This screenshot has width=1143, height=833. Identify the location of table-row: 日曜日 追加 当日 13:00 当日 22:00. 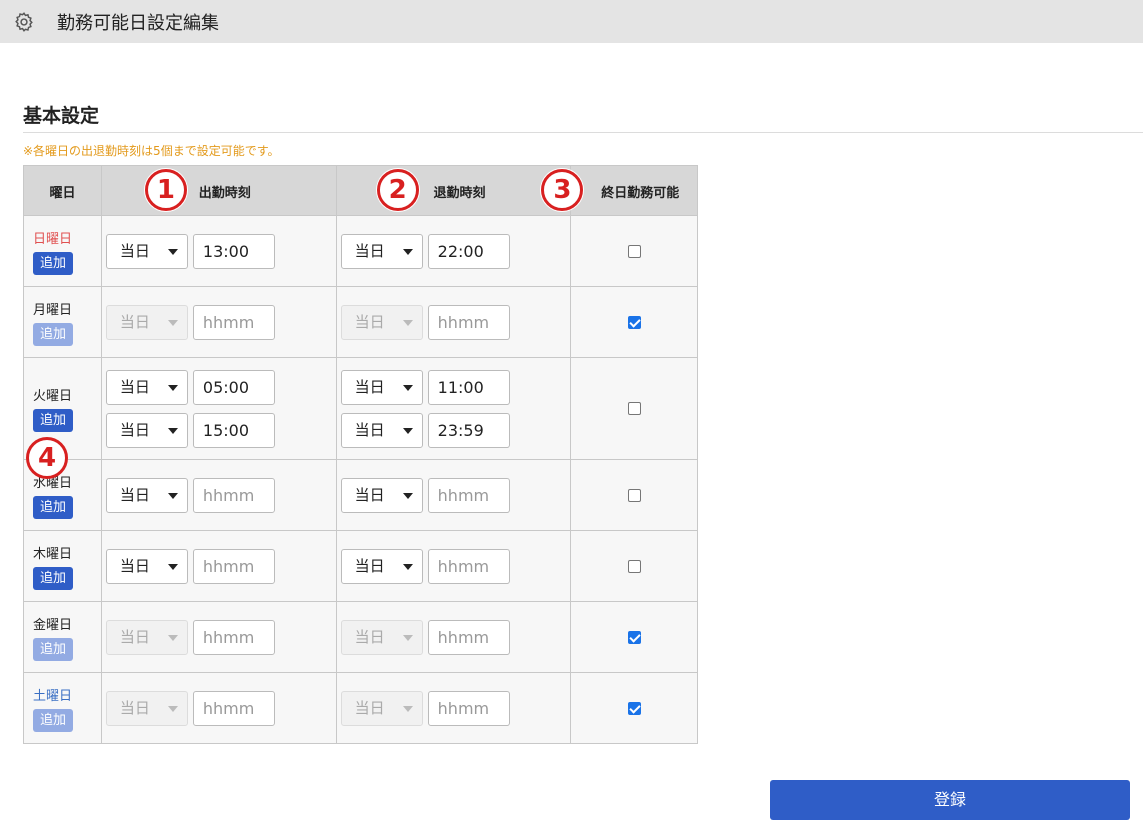
(360, 251).